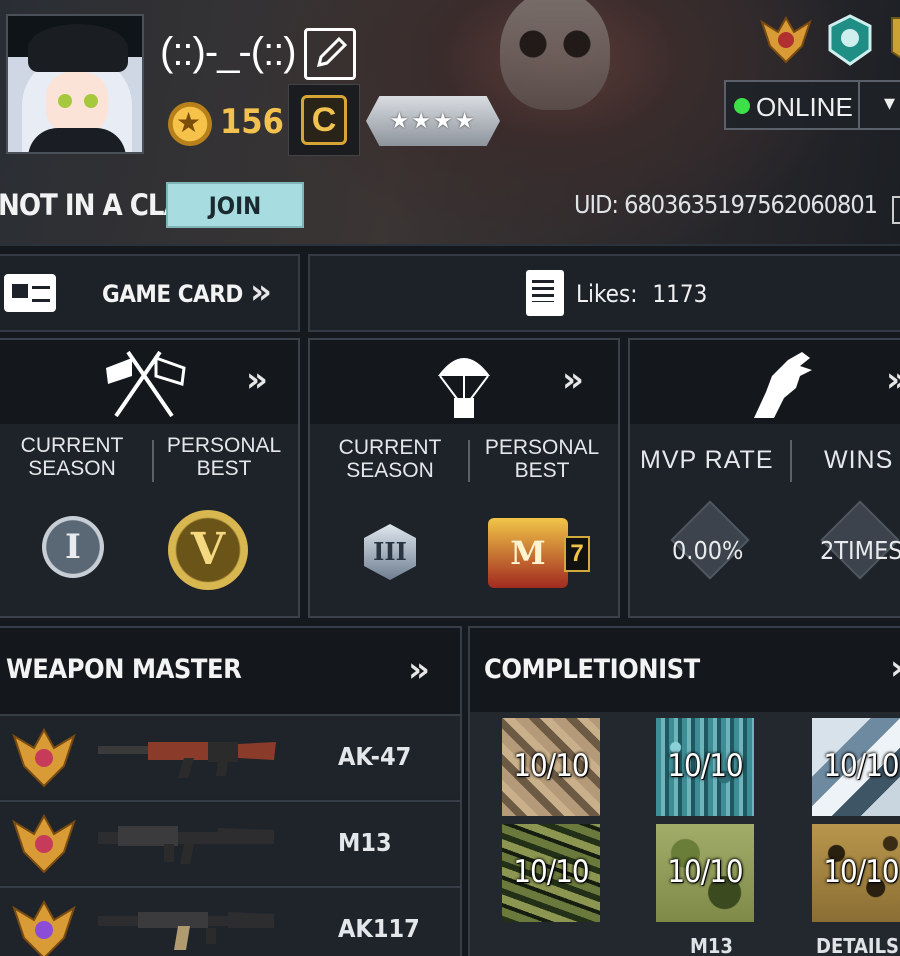 Image resolution: width=900 pixels, height=956 pixels. Describe the element at coordinates (707, 460) in the screenshot. I see `mvp-rate-label: MVP RATE` at that location.